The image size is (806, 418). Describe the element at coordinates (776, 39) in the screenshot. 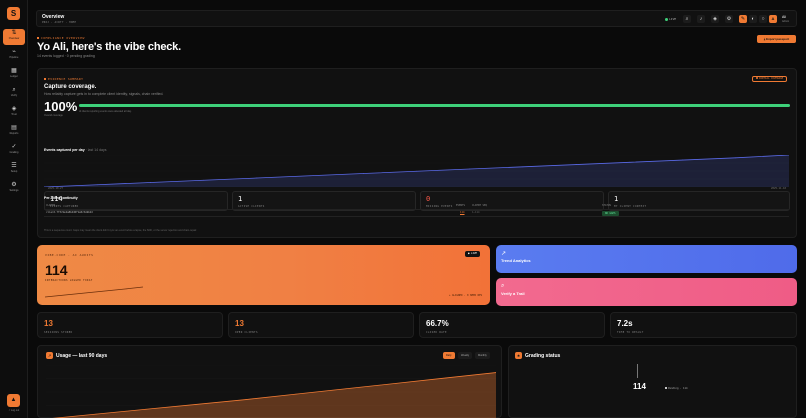

I see `export-passport-button: ⤓ Export passport` at that location.